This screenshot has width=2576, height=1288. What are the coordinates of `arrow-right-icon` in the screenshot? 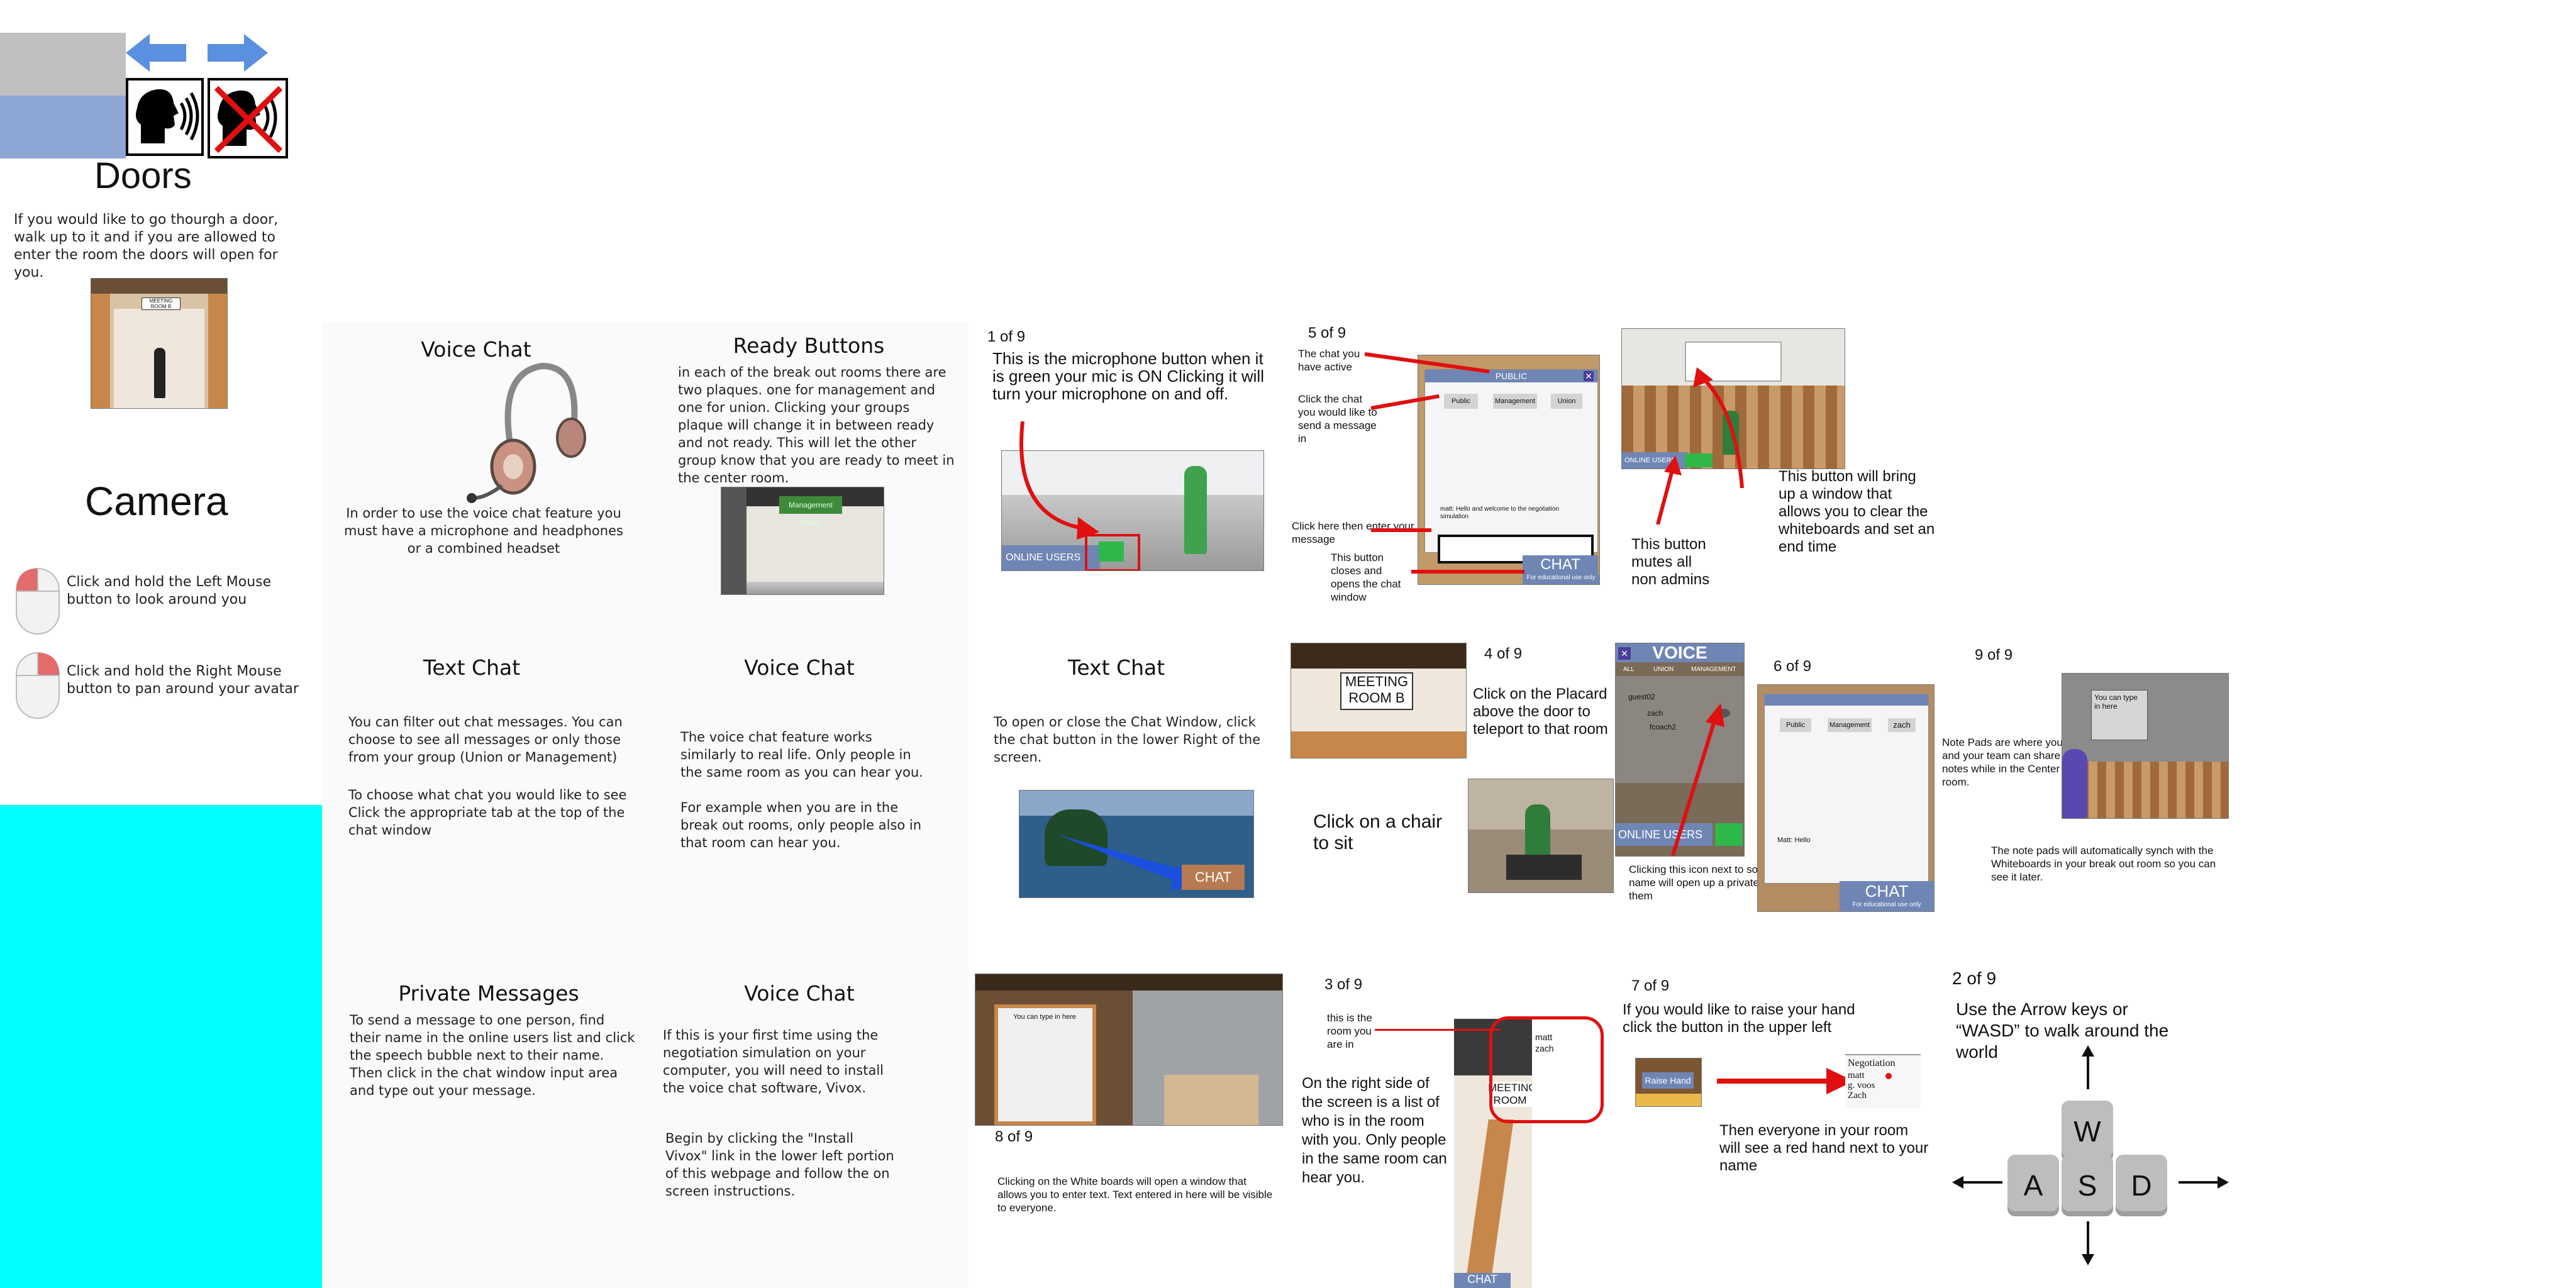 It's located at (236, 52).